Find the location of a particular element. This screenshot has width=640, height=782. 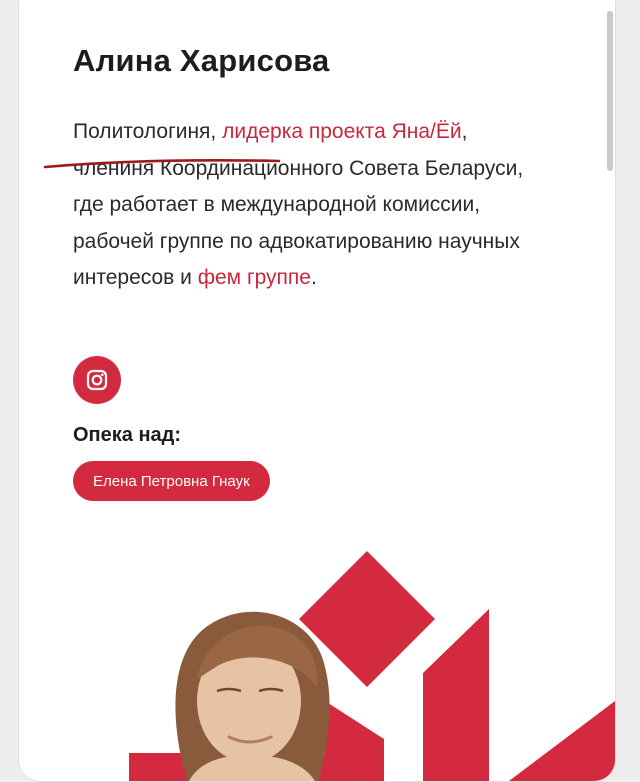

profile-name: Алина Харисова is located at coordinates (201, 60).